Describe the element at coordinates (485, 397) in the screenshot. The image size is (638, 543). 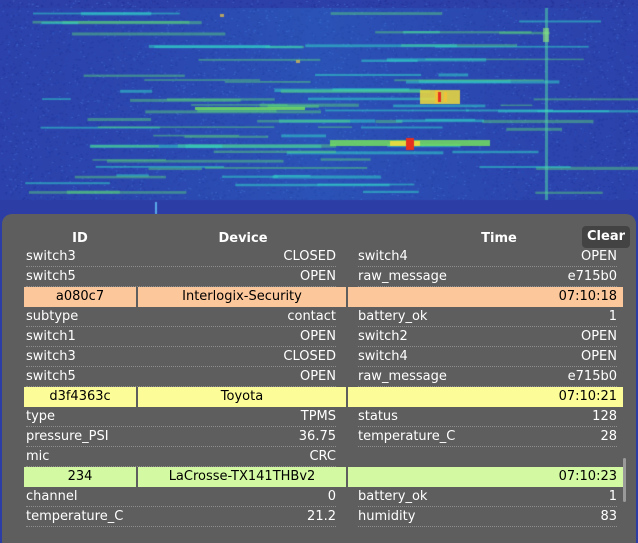
I see `event-time: 07:10:21` at that location.